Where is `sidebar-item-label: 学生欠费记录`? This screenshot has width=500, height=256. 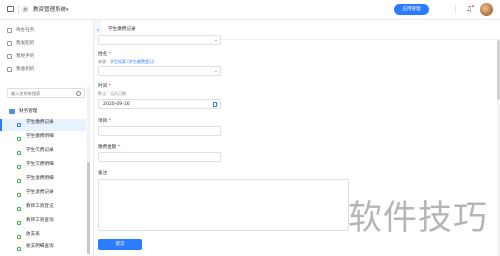 sidebar-item-label: 学生欠费记录 is located at coordinates (40, 150).